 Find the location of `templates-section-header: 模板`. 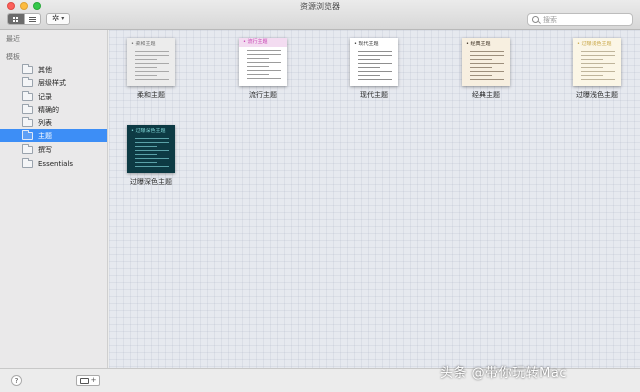

templates-section-header: 模板 is located at coordinates (13, 57).